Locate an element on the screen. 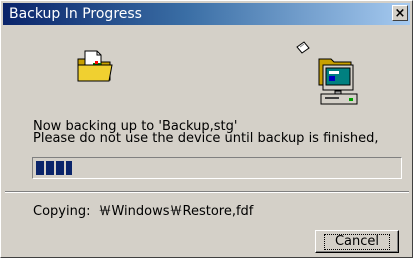  cancel-button-label: Cancel is located at coordinates (357, 241).